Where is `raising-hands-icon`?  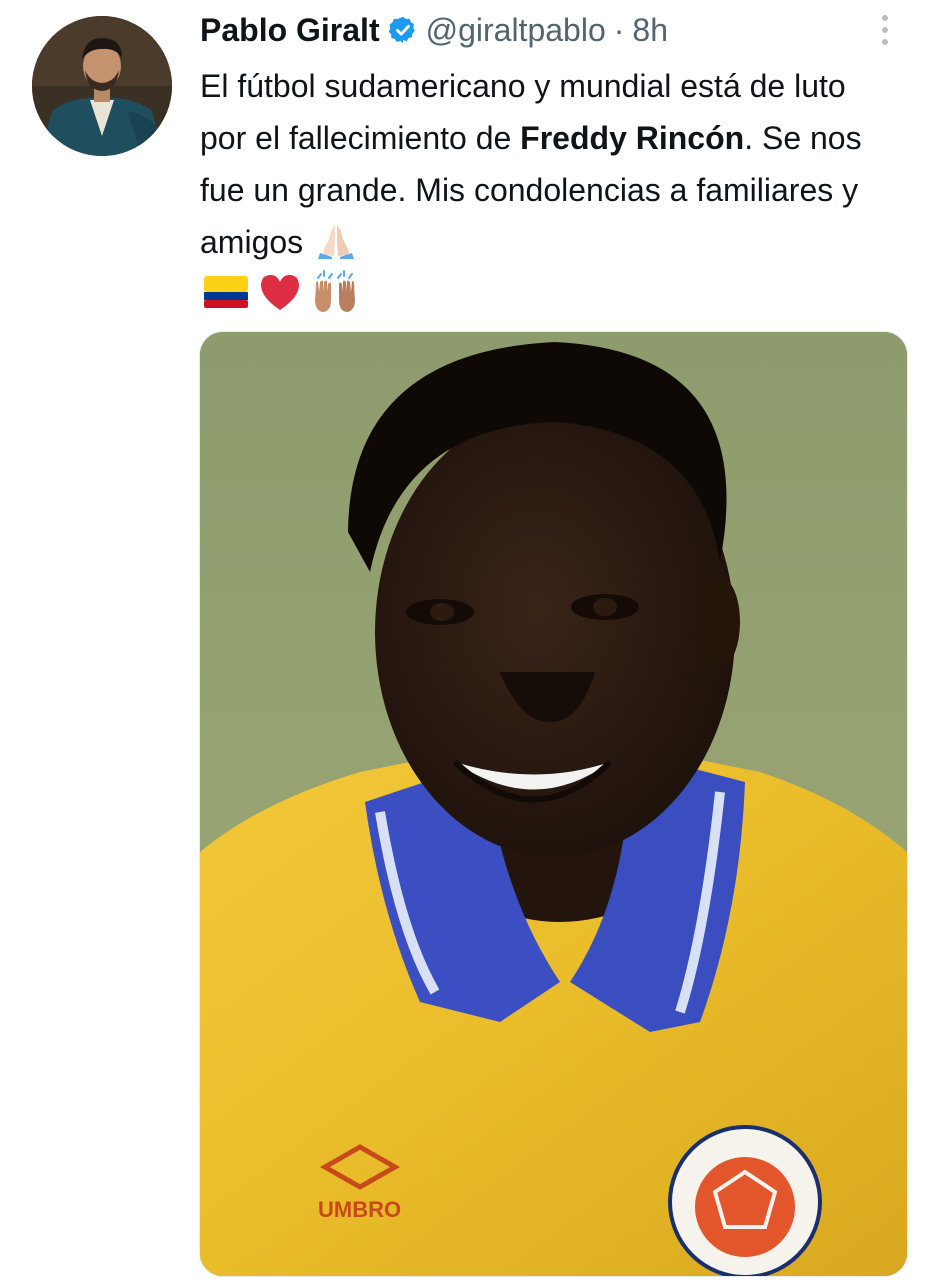
raising-hands-icon is located at coordinates (335, 292).